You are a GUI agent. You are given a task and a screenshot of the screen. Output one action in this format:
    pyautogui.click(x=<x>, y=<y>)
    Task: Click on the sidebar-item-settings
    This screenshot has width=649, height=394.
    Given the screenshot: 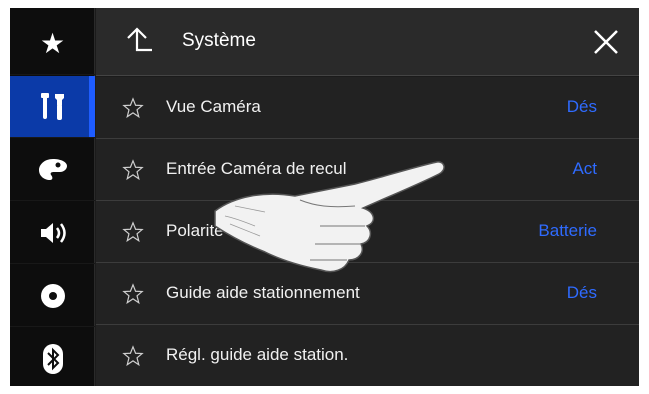 What is the action you would take?
    pyautogui.click(x=52, y=107)
    